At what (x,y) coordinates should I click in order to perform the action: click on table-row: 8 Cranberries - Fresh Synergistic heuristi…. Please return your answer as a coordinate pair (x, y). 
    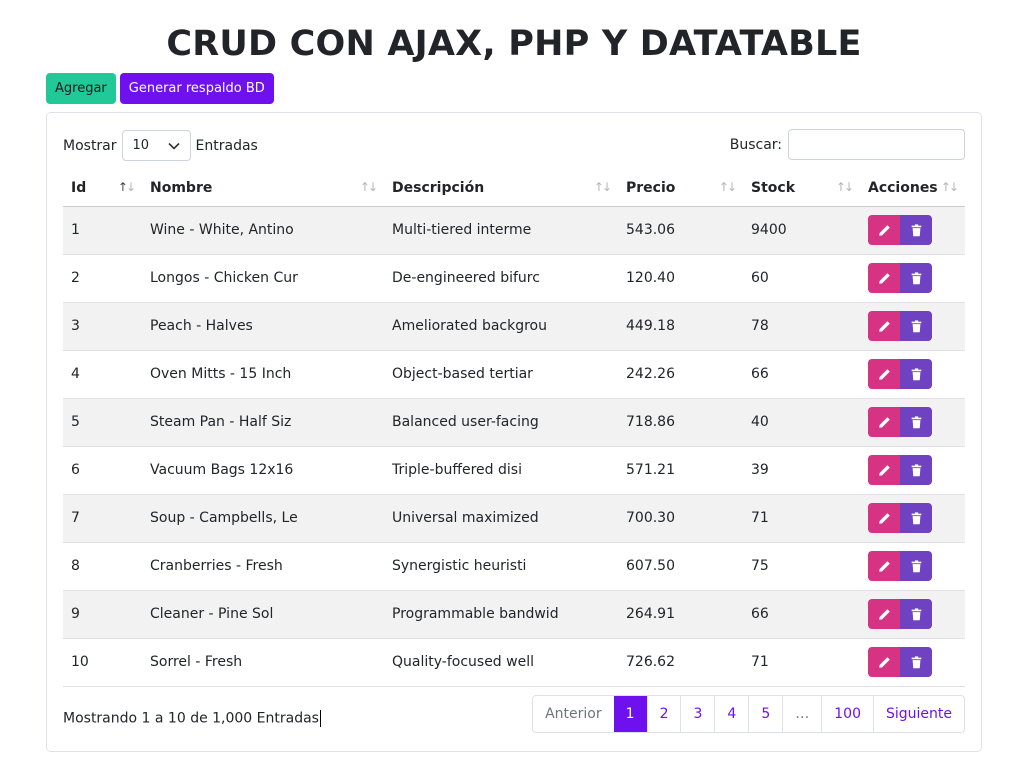
    Looking at the image, I should click on (514, 566).